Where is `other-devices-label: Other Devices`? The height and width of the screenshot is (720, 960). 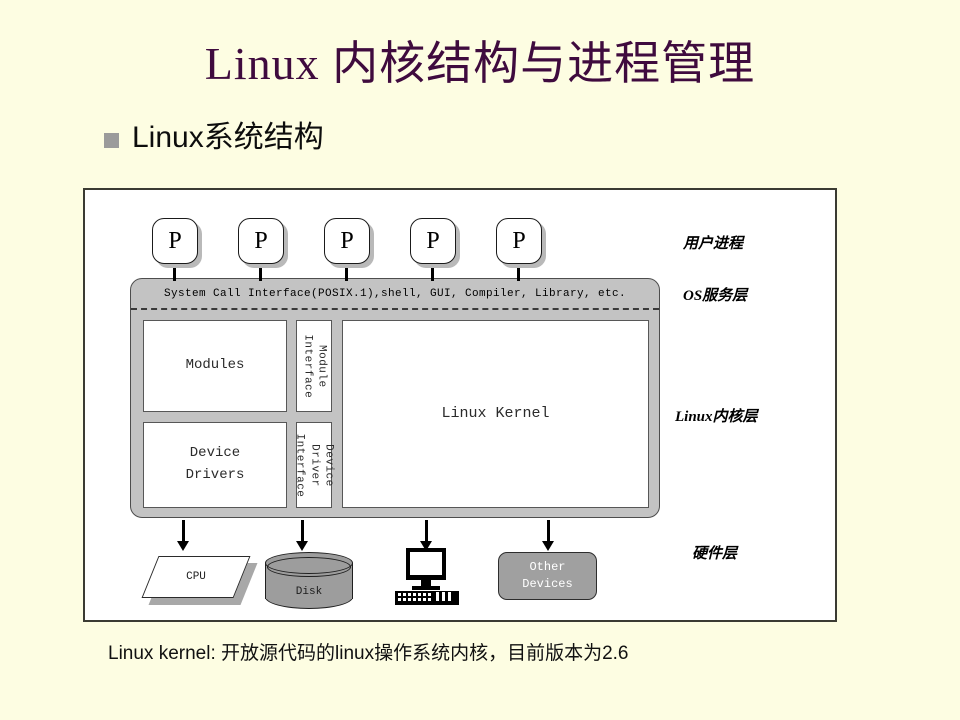 other-devices-label: Other Devices is located at coordinates (547, 575).